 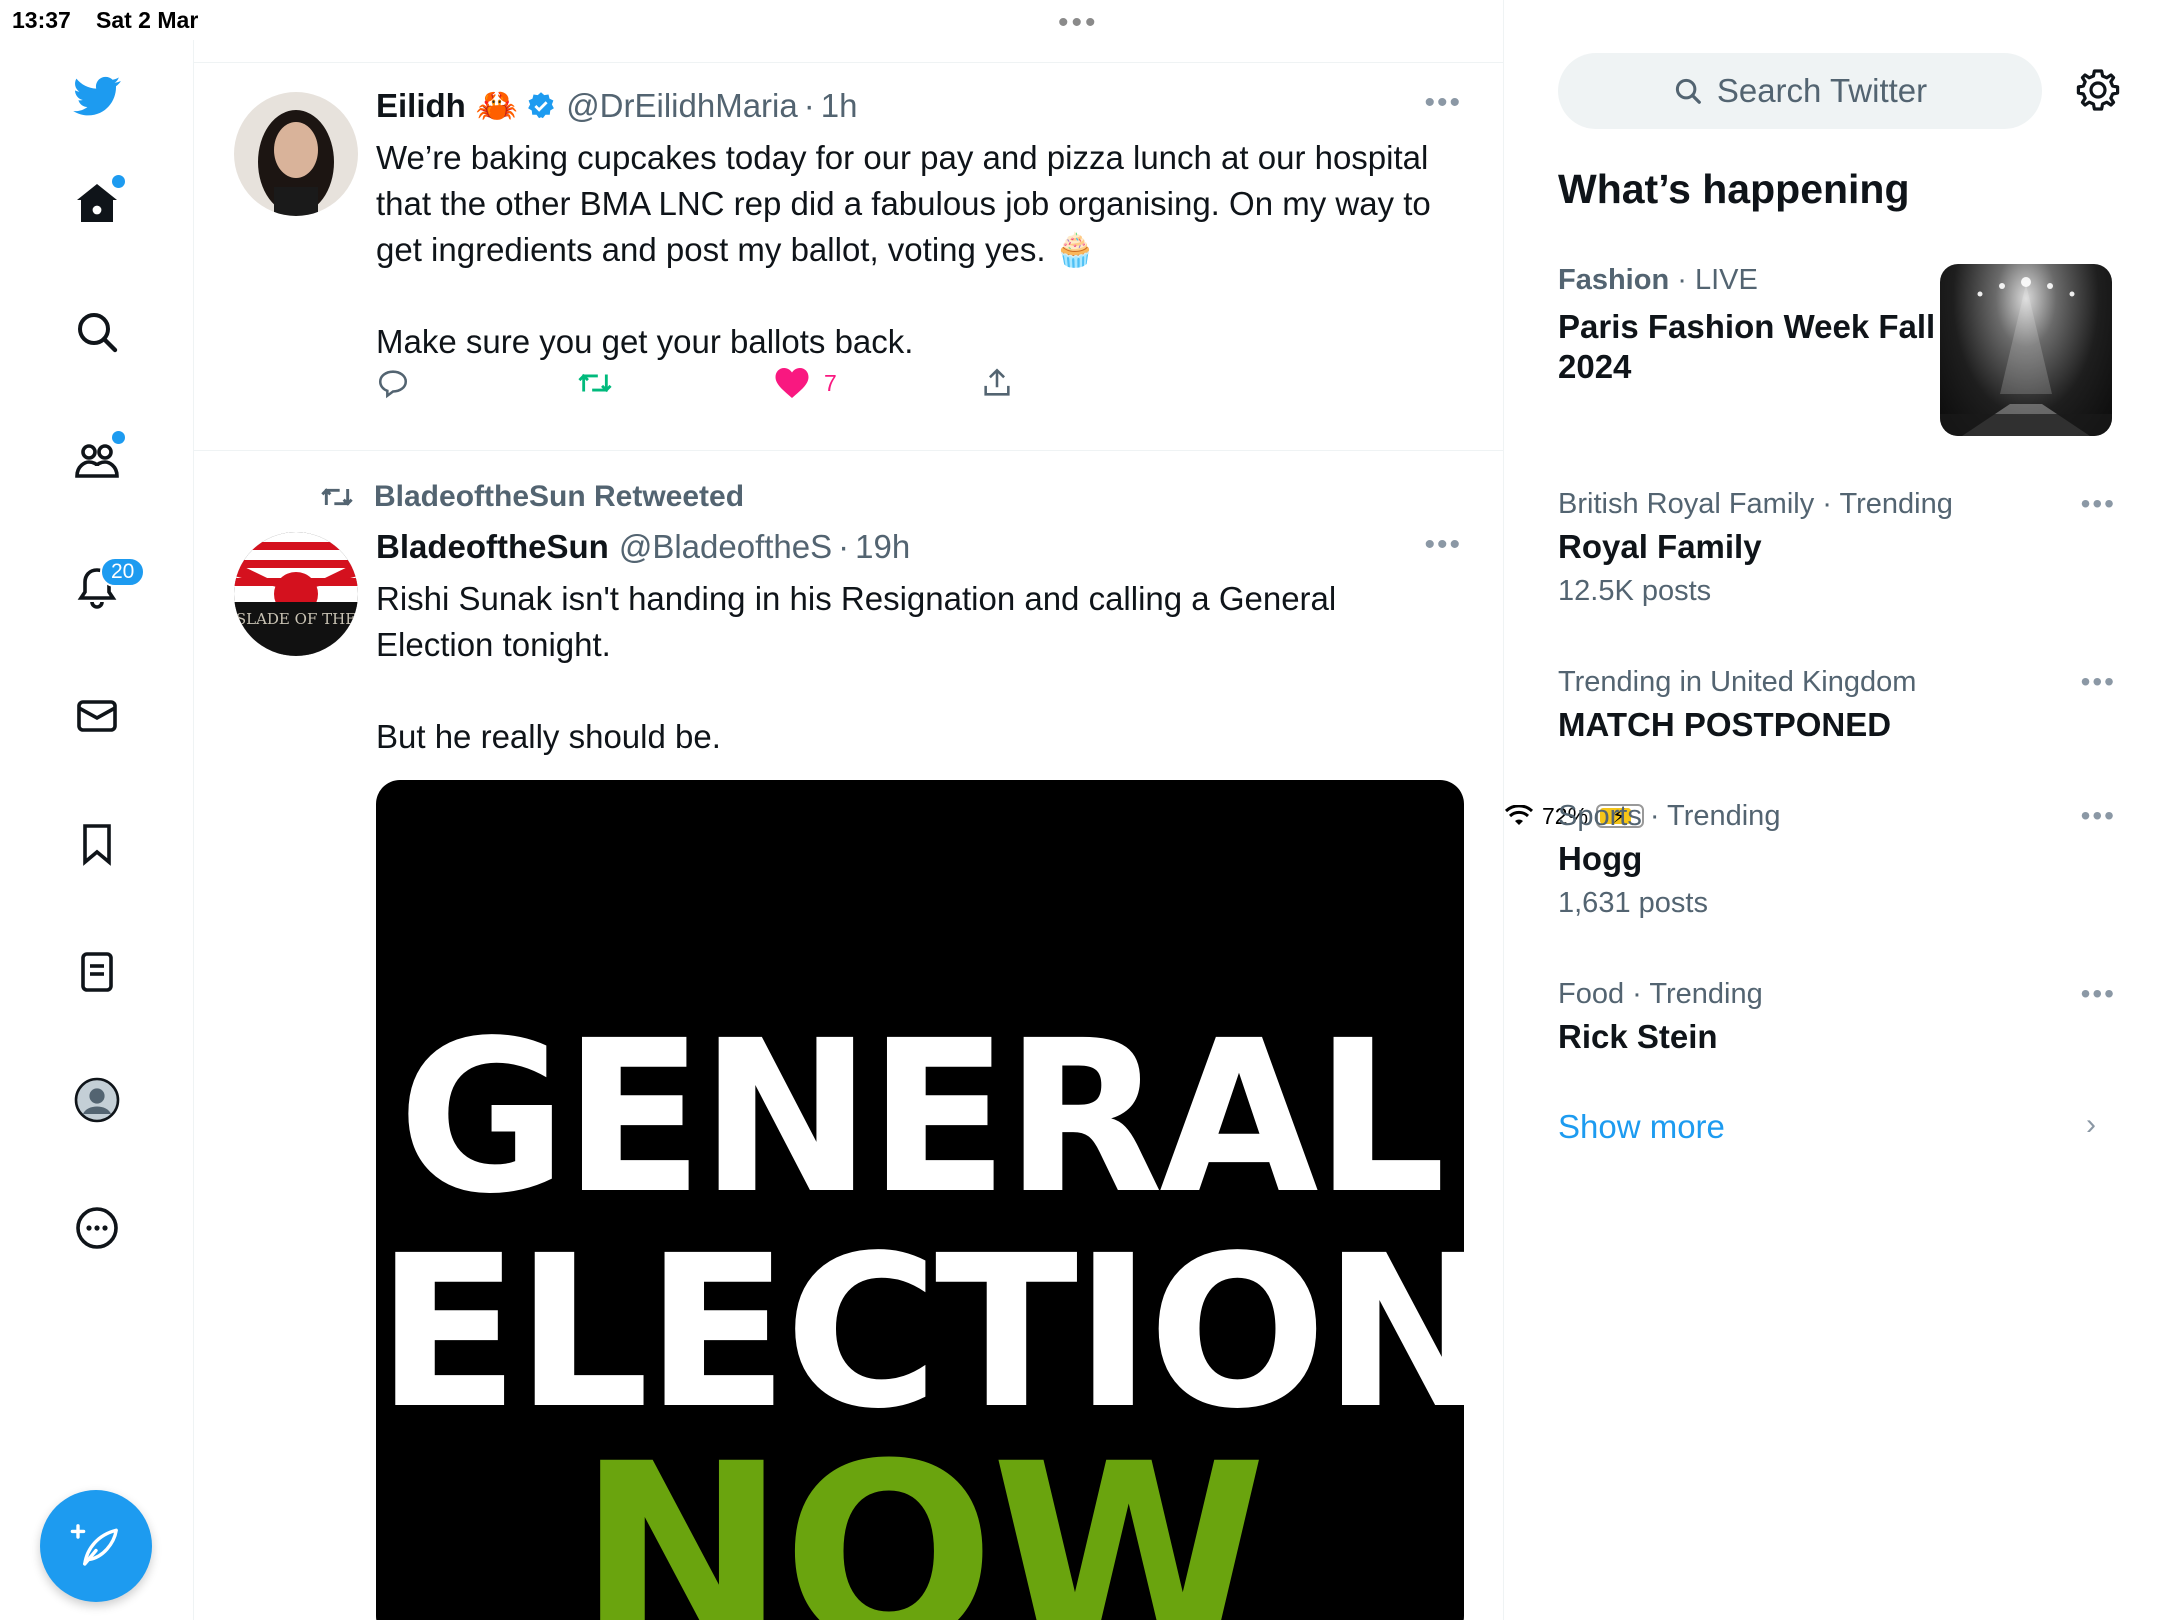 I want to click on tweet-avatar: SLADE OF THE, so click(x=296, y=594).